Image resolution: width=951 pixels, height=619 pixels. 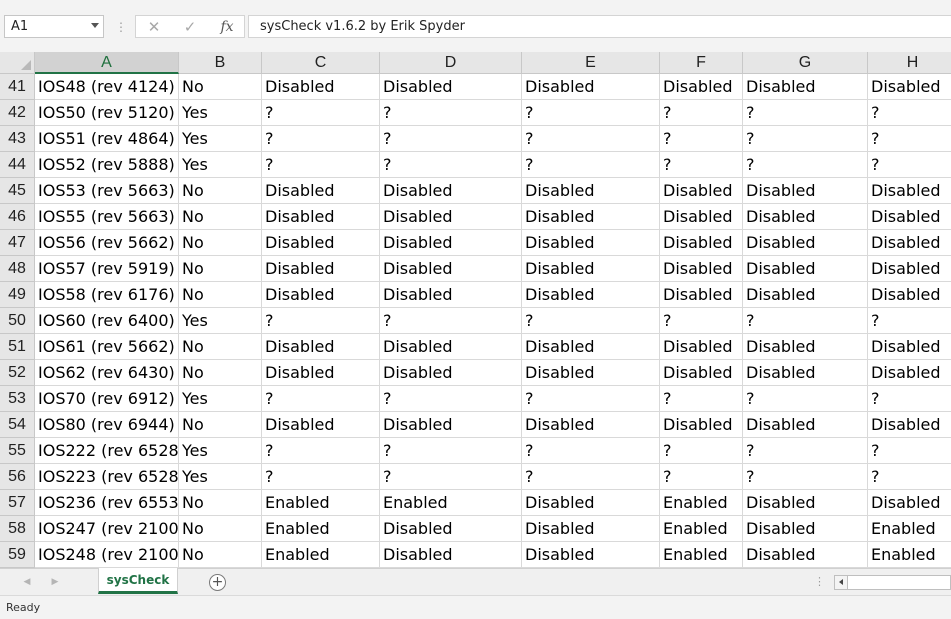 What do you see at coordinates (17, 399) in the screenshot?
I see `row-header: 53` at bounding box center [17, 399].